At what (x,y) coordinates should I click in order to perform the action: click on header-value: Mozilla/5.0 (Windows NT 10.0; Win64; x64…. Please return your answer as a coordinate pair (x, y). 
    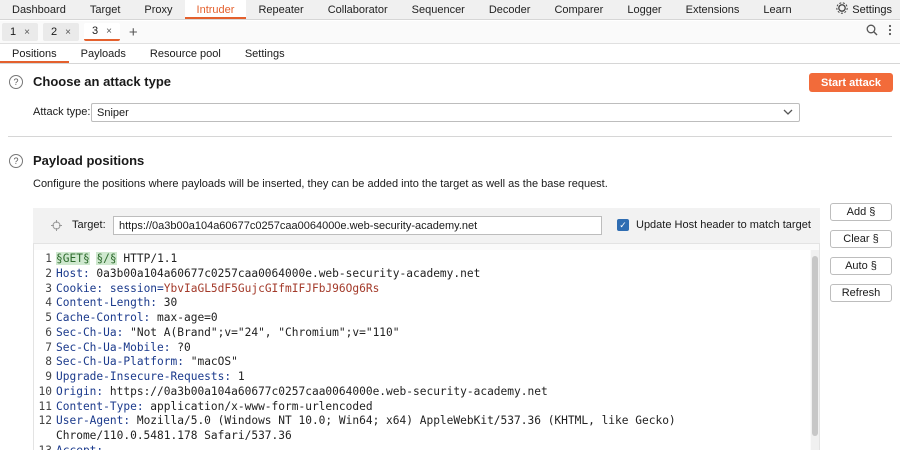
    Looking at the image, I should click on (403, 421).